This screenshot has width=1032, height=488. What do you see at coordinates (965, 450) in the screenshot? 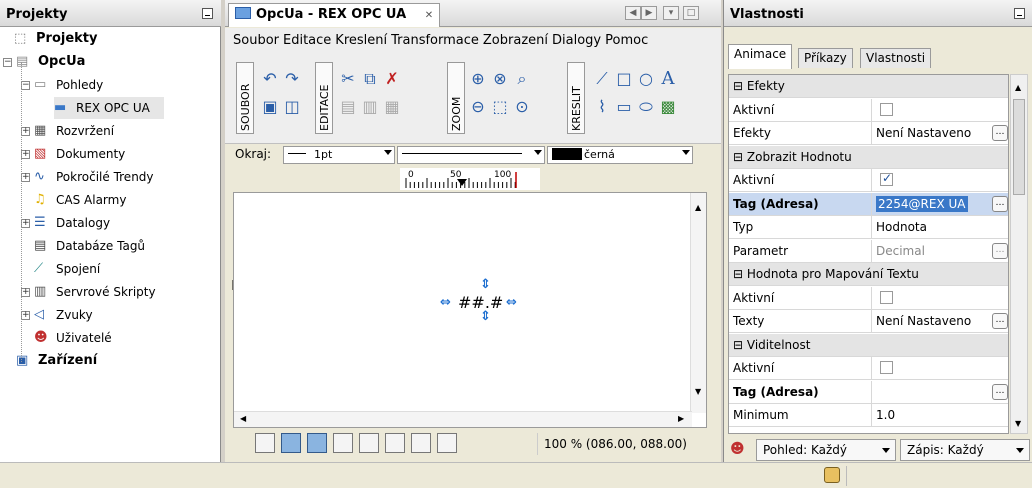
I see `write-filter-select: Zápis: Každý` at bounding box center [965, 450].